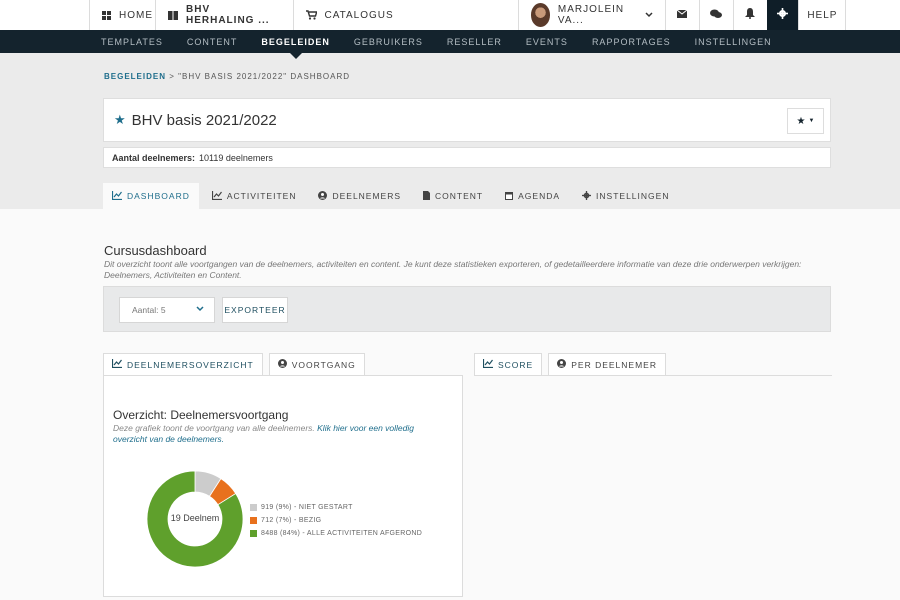 This screenshot has width=900, height=600. Describe the element at coordinates (873, 15) in the screenshot. I see `topbar-trail` at that location.